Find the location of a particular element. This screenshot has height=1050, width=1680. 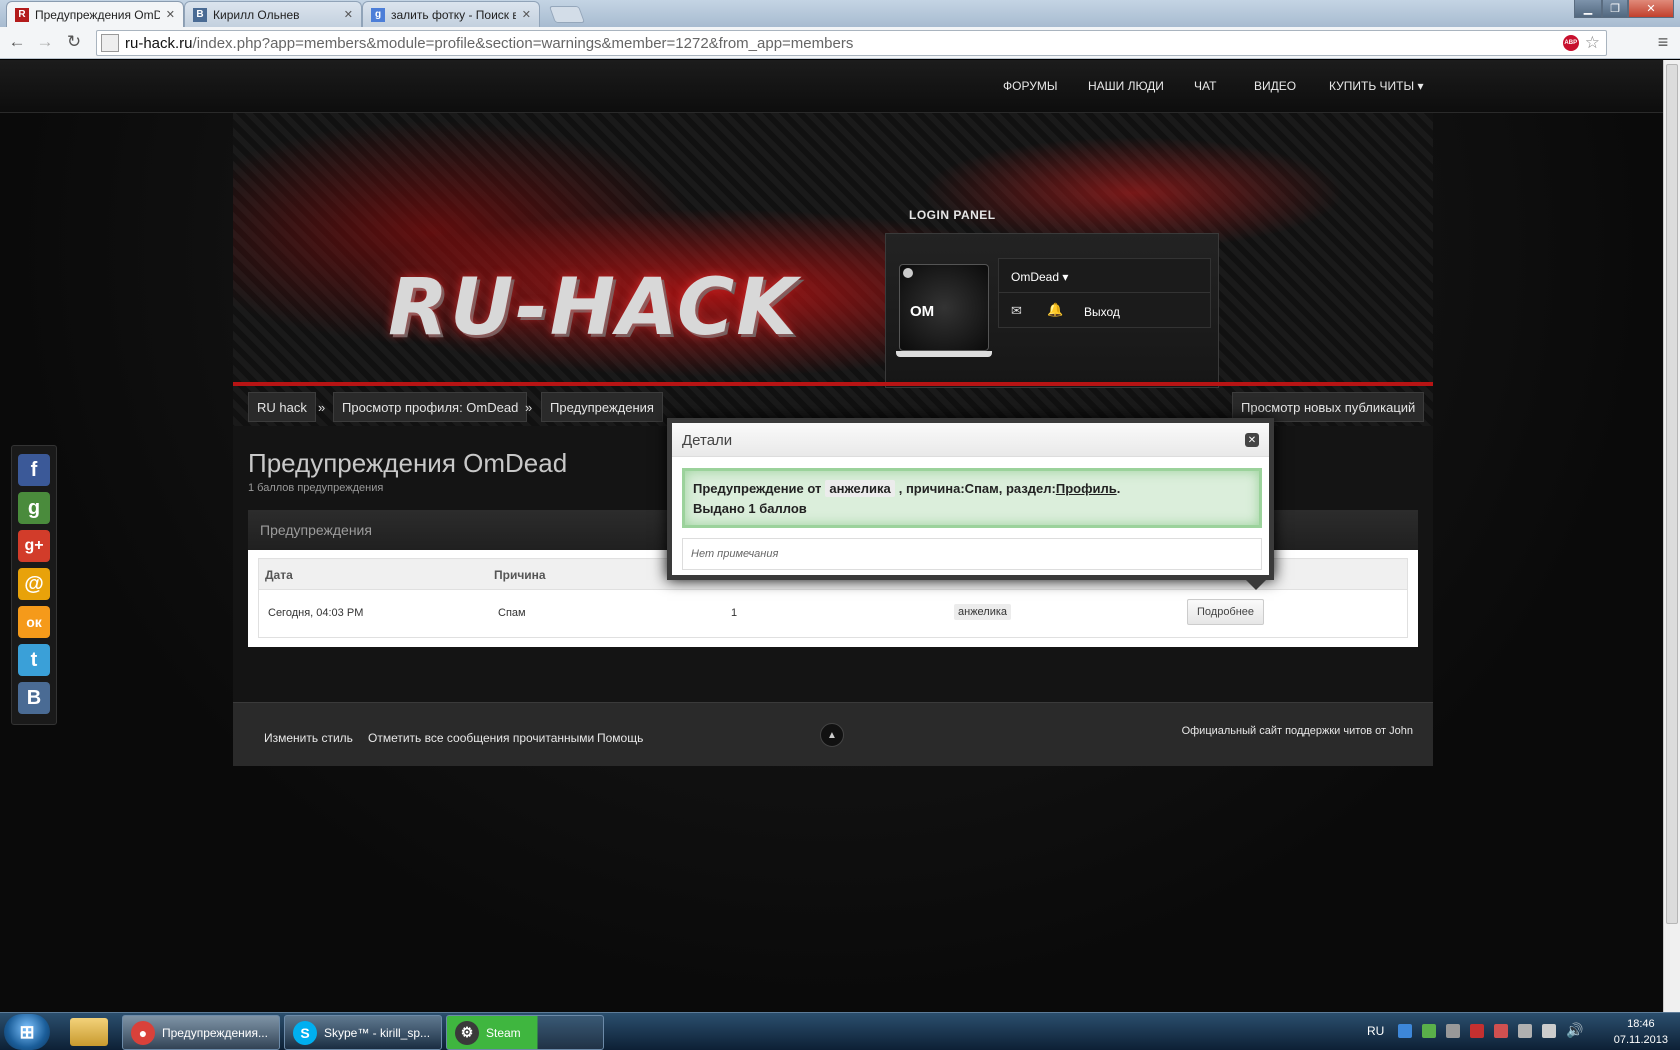

twitter-icon: t is located at coordinates (34, 660).